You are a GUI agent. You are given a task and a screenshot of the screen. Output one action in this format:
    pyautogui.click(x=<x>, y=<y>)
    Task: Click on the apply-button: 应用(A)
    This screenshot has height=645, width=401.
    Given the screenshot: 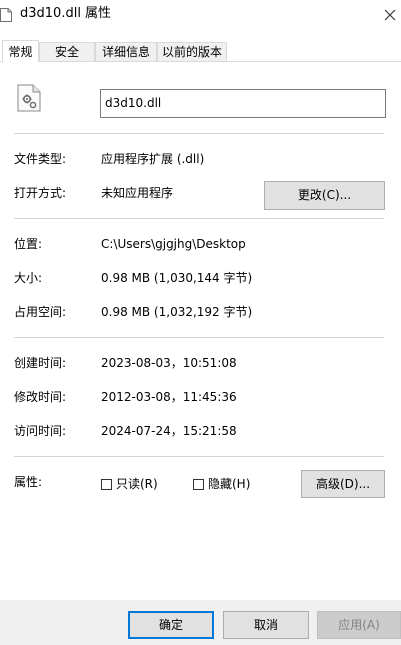 What is the action you would take?
    pyautogui.click(x=359, y=625)
    